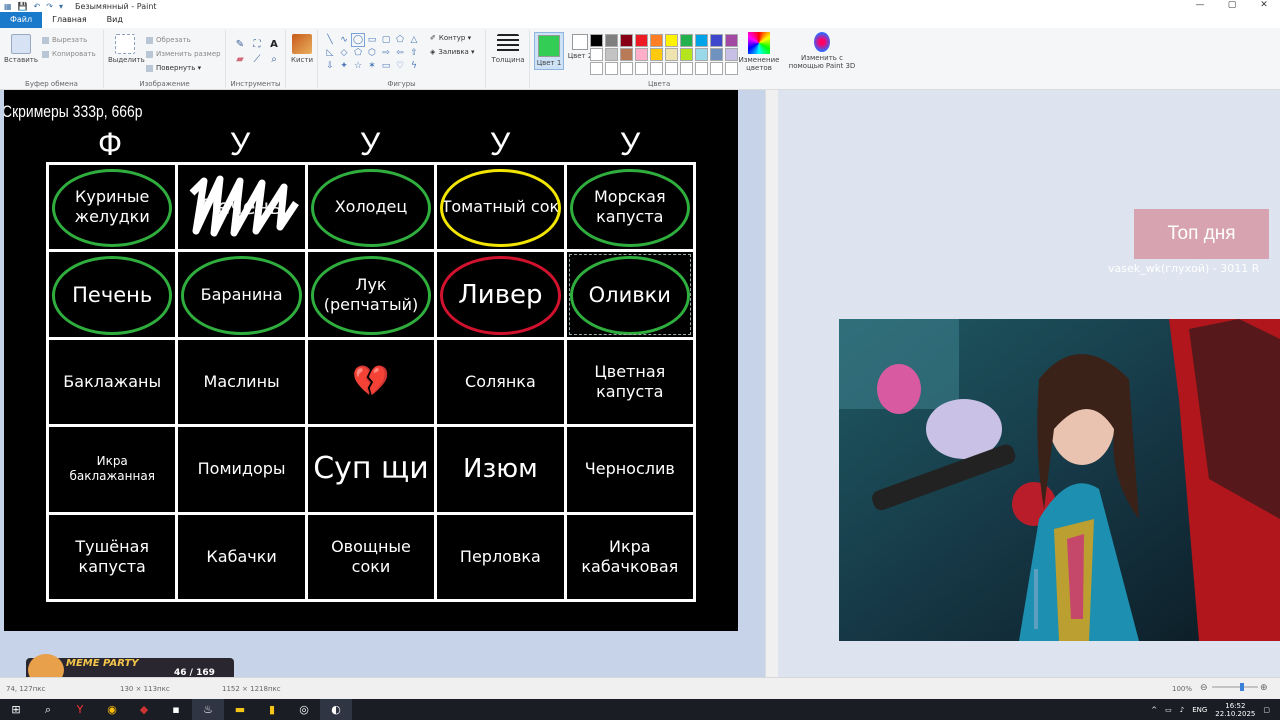 The width and height of the screenshot is (1280, 720). What do you see at coordinates (144, 709) in the screenshot?
I see `dota-icon: ◆` at bounding box center [144, 709].